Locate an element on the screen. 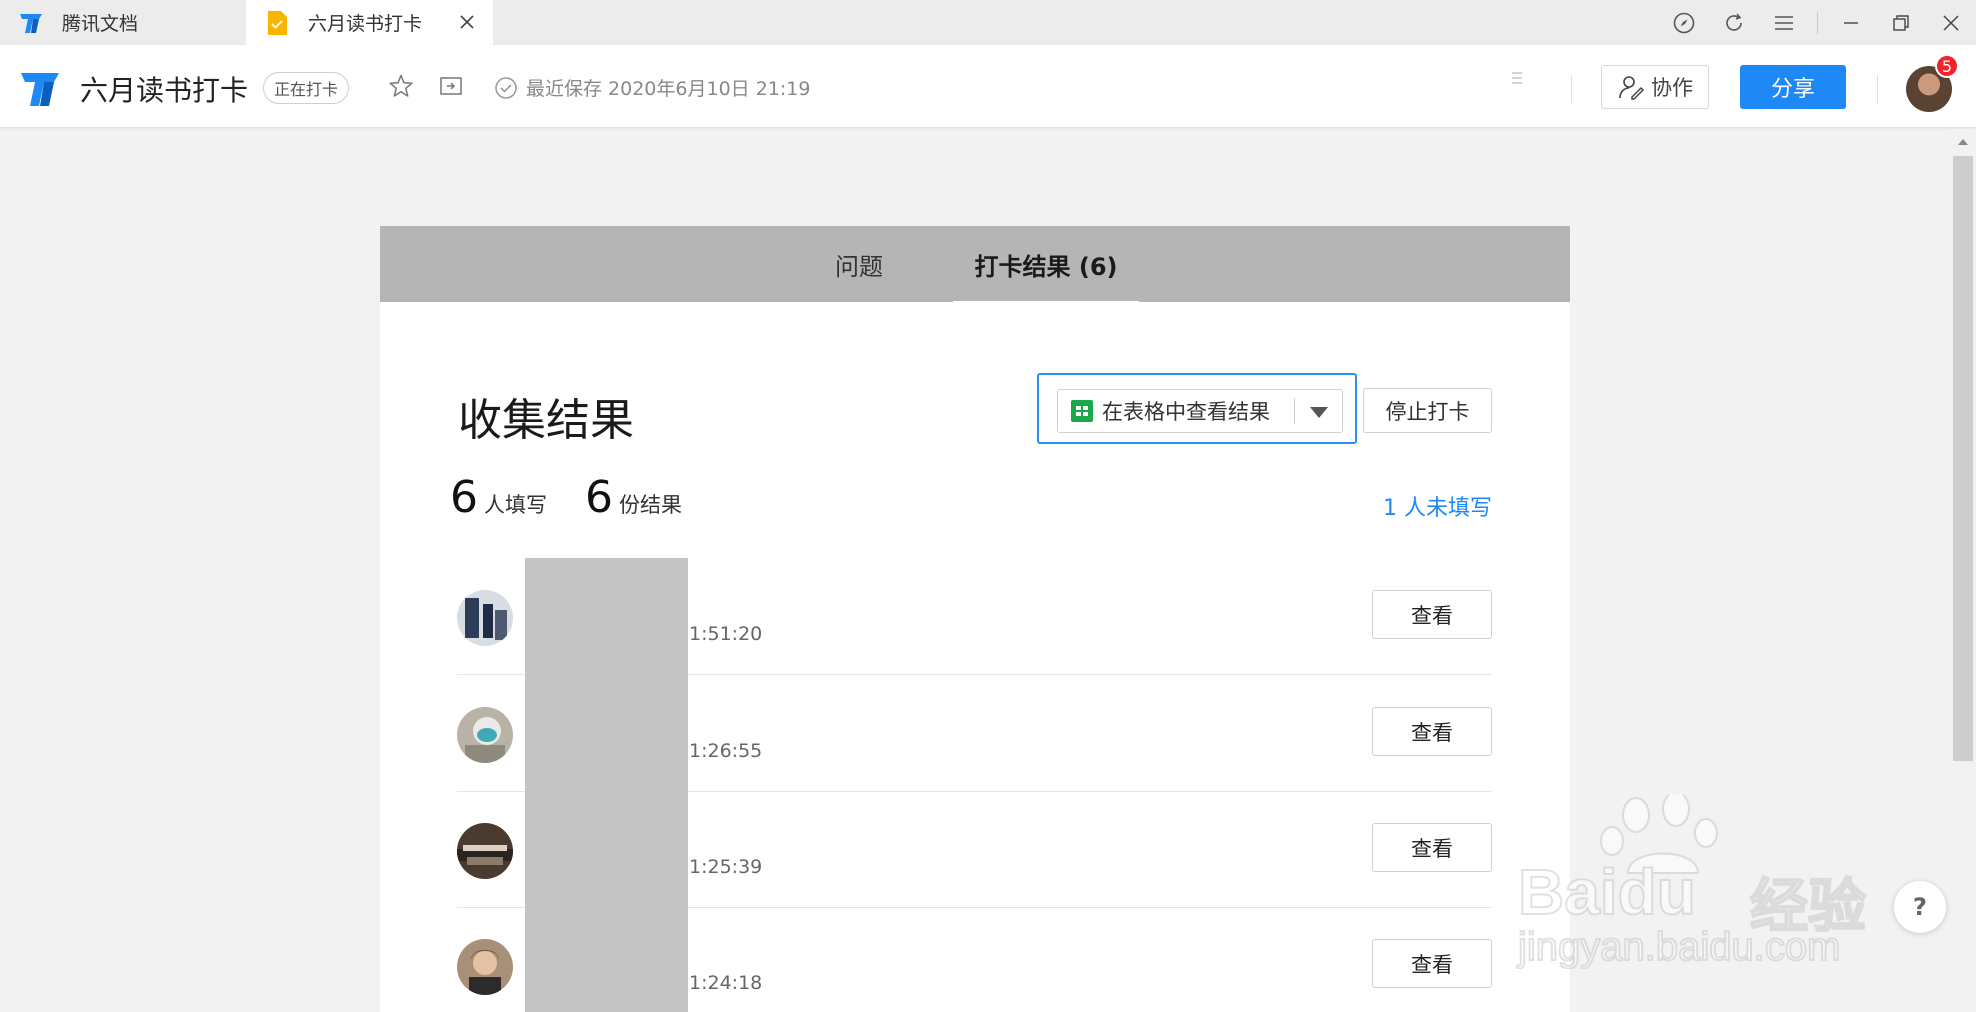 Image resolution: width=1976 pixels, height=1012 pixels. view-in-sheet-focus-ring: 在表格中查看结果 is located at coordinates (1197, 408).